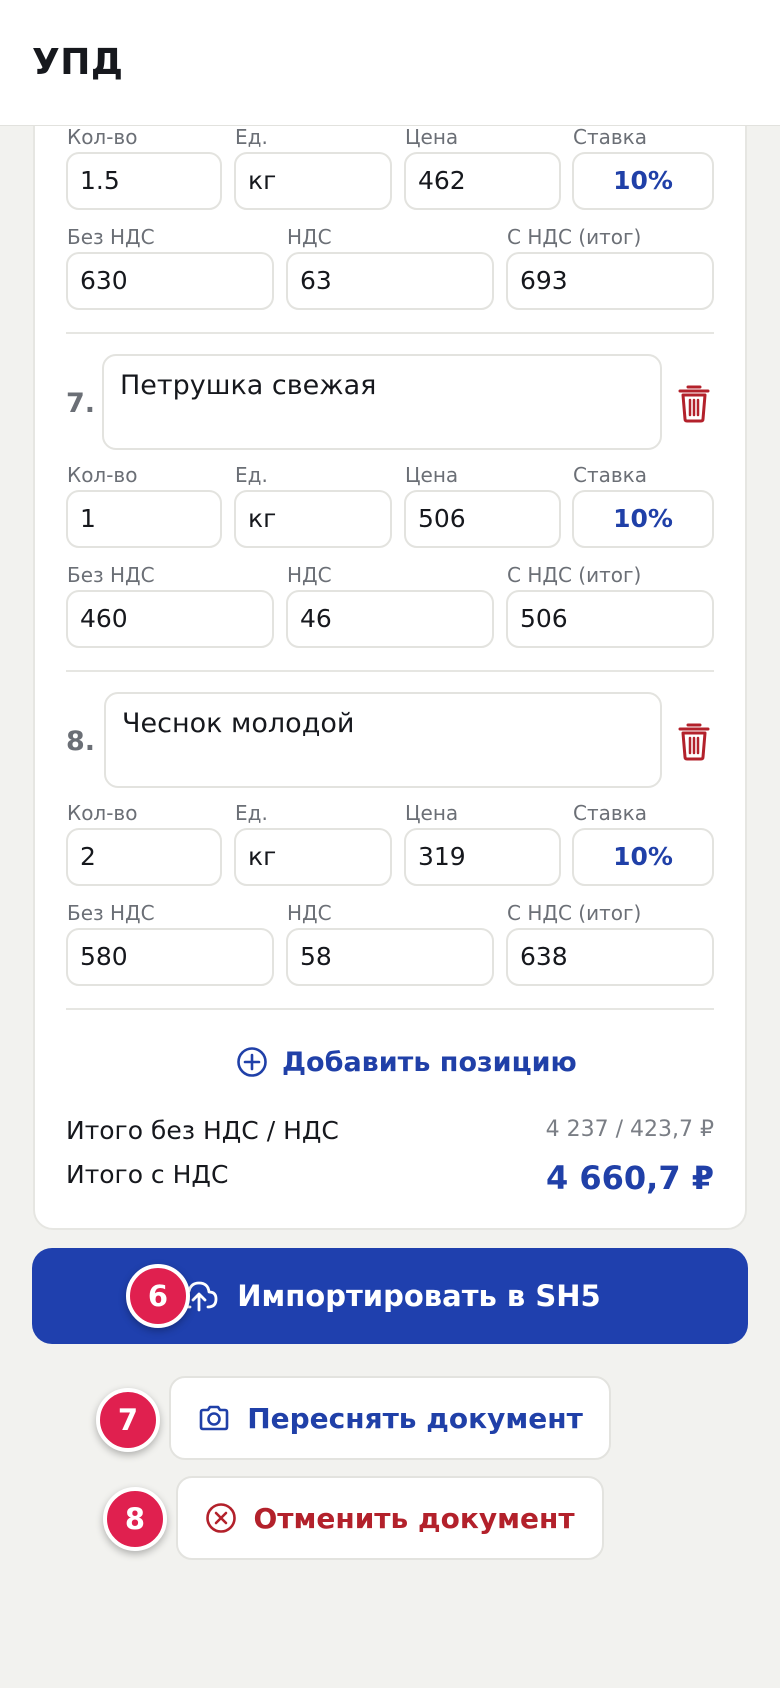  What do you see at coordinates (383, 740) in the screenshot?
I see `product-name-field: Чеснок молодой` at bounding box center [383, 740].